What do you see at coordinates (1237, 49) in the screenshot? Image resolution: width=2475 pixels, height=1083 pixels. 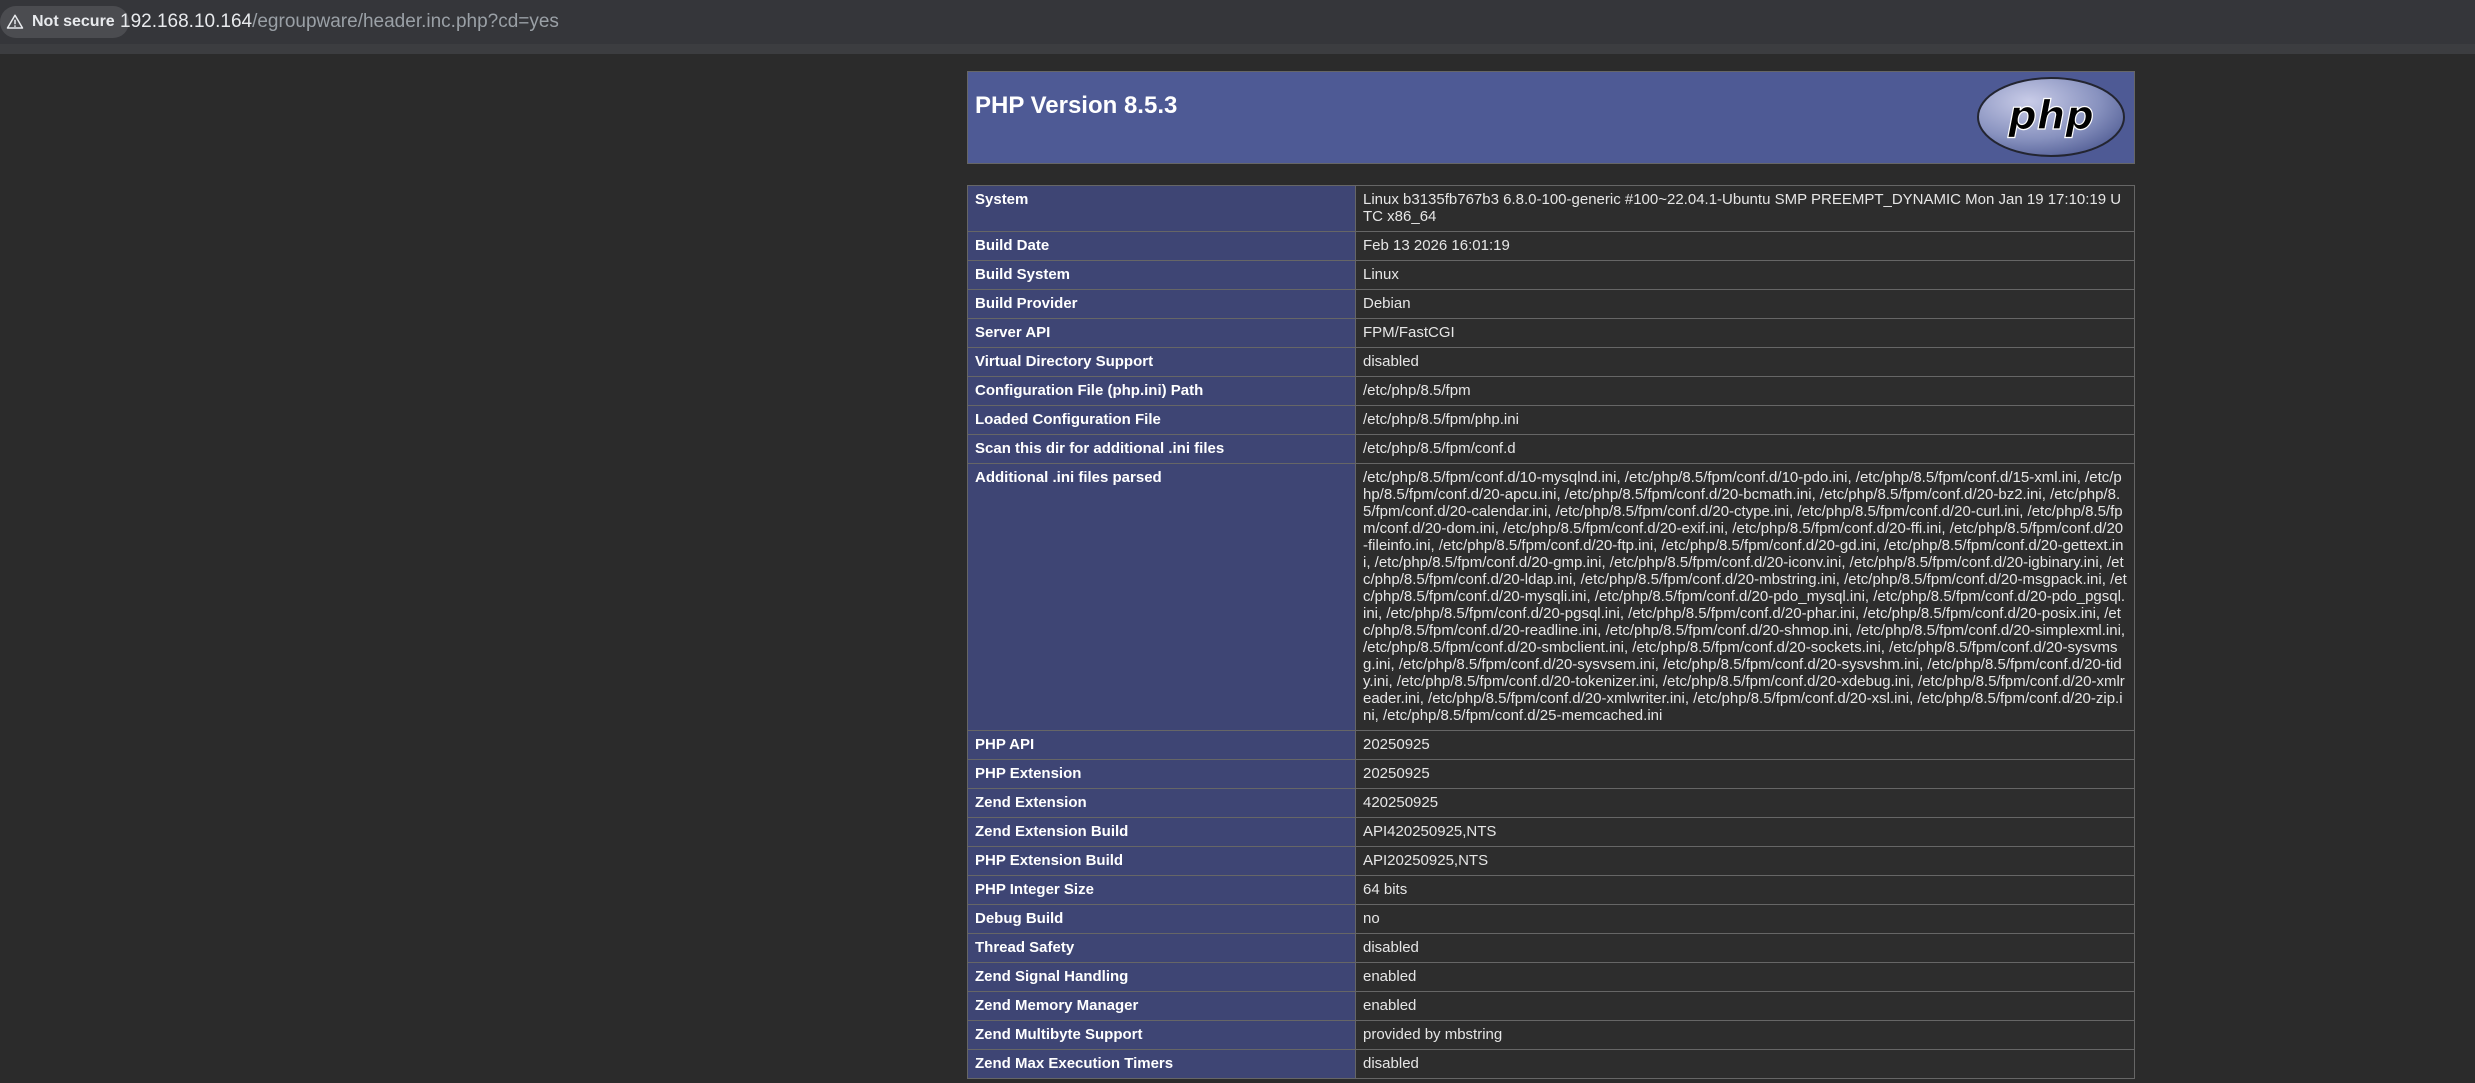 I see `toolbar-divider` at bounding box center [1237, 49].